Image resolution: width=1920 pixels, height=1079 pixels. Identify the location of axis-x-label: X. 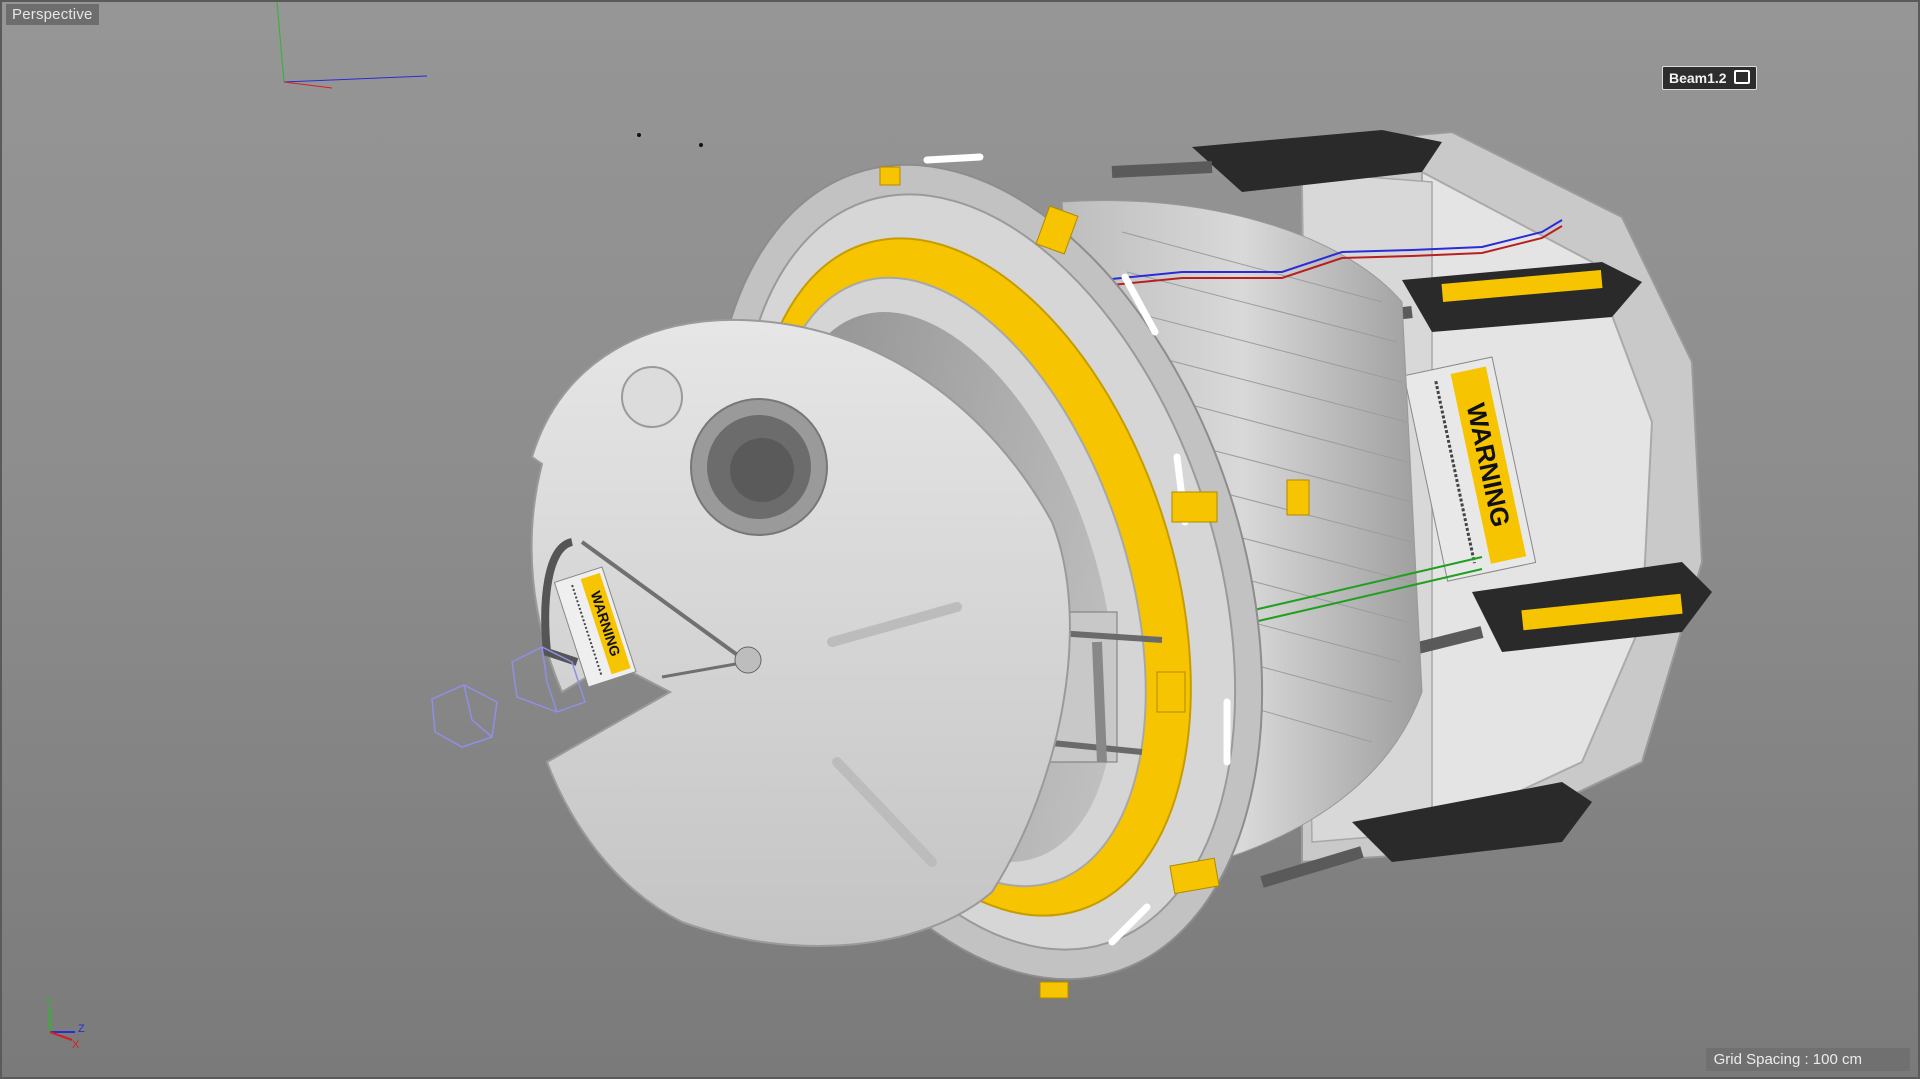
(76, 1045).